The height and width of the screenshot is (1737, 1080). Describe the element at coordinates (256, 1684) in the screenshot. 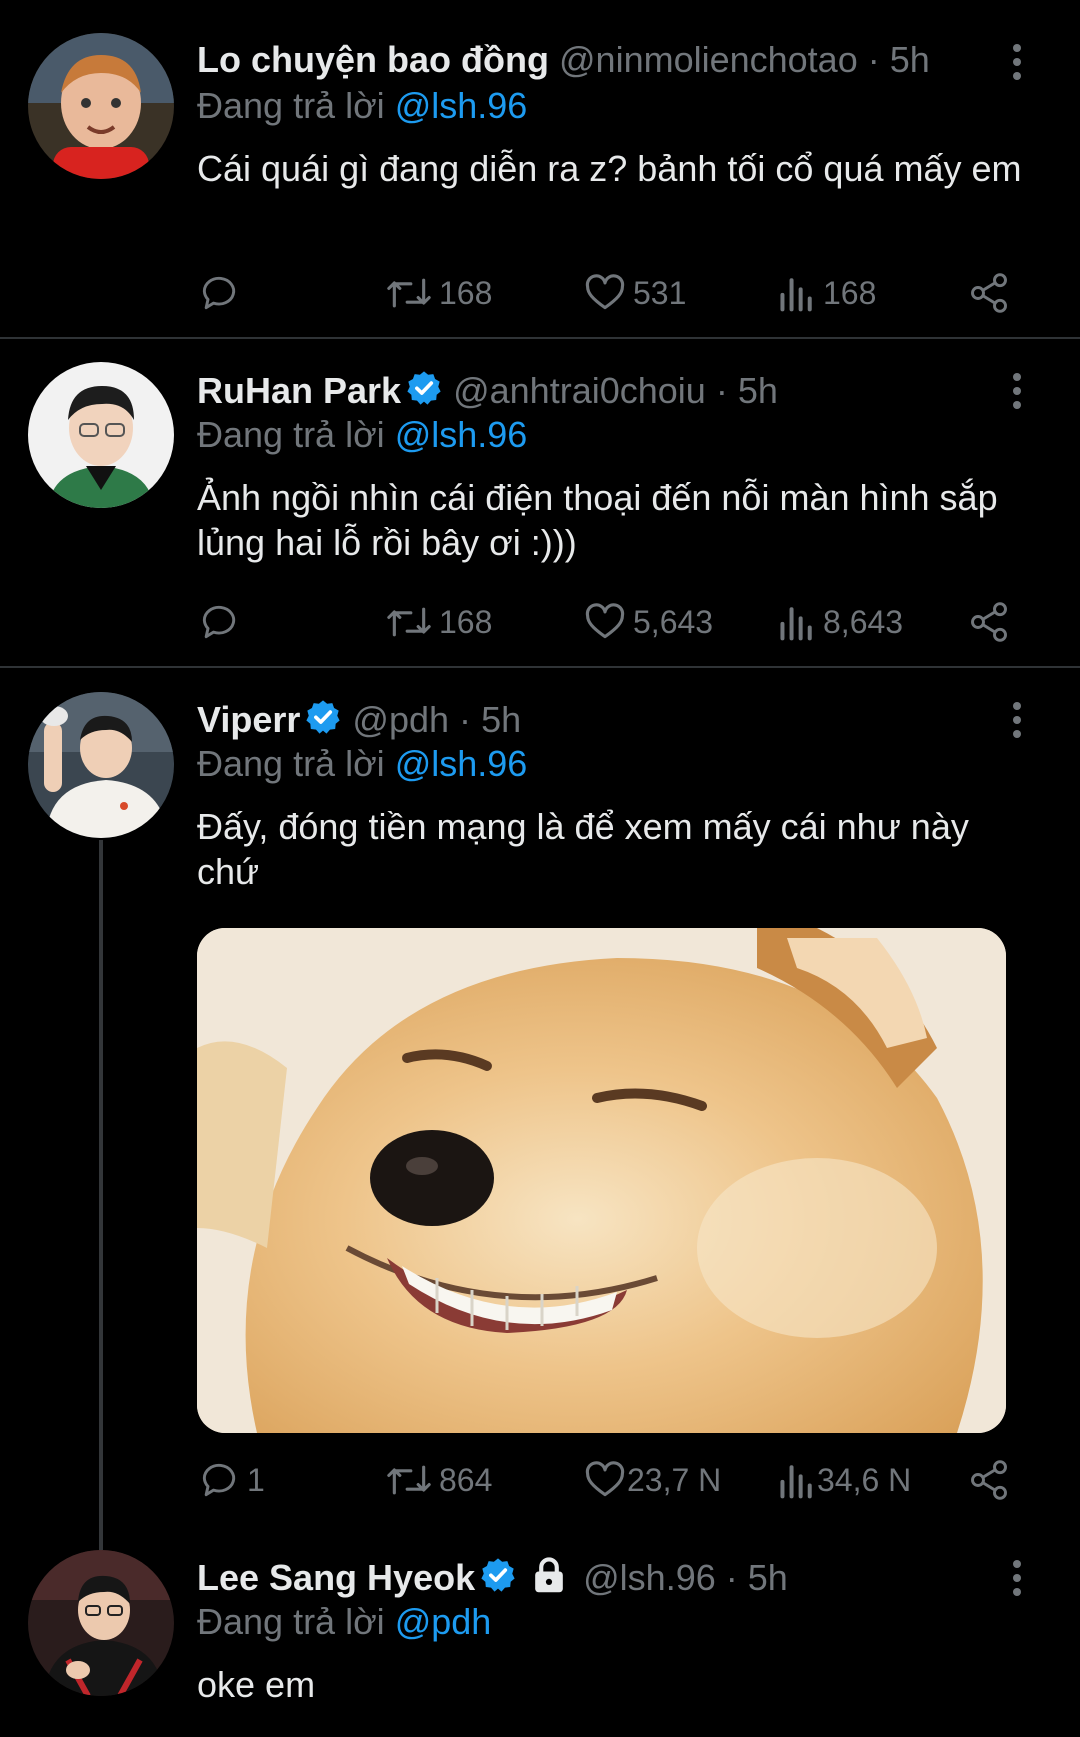

I see `tweet-text: oke em` at that location.